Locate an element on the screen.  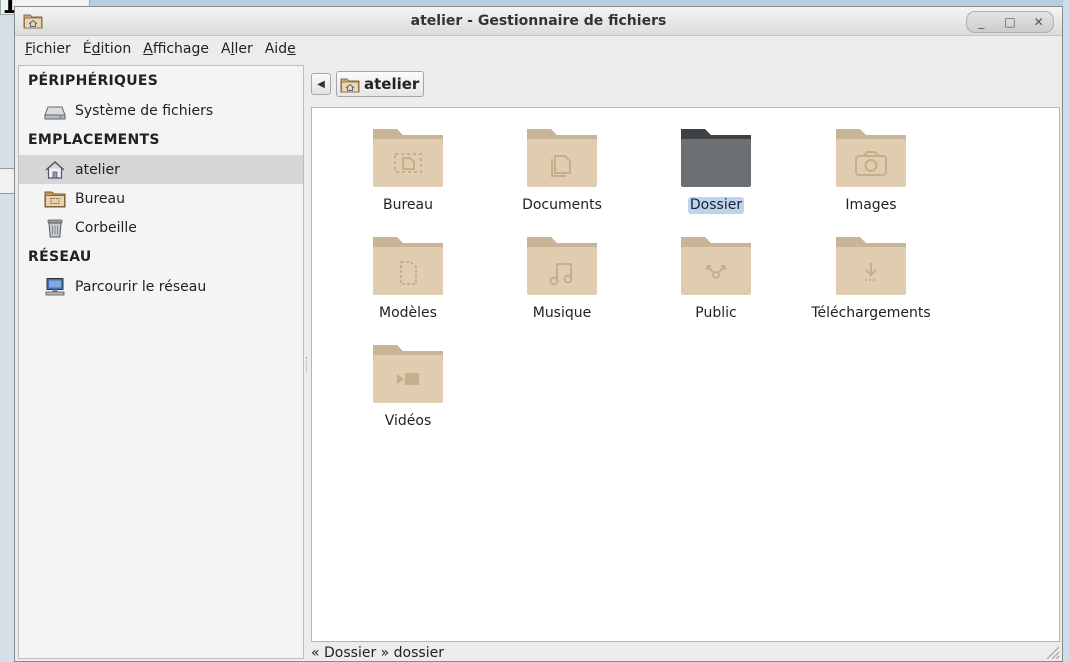
music-folder-icon is located at coordinates (562, 266).